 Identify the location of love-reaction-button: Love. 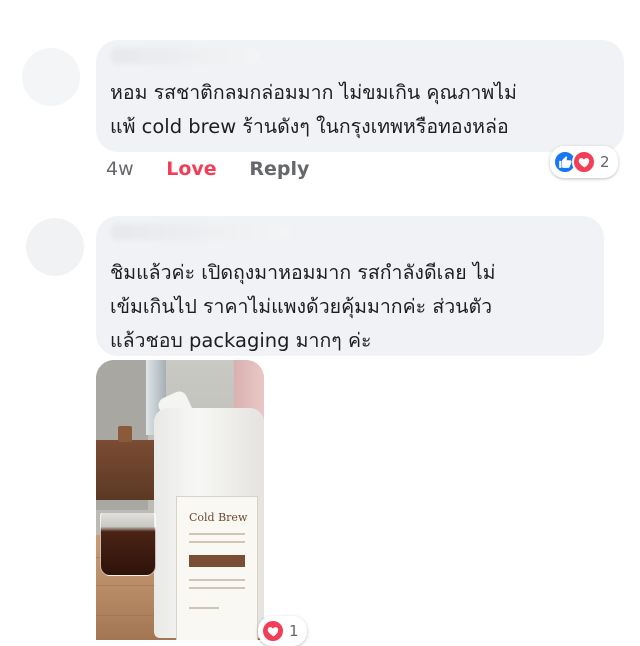
(191, 169).